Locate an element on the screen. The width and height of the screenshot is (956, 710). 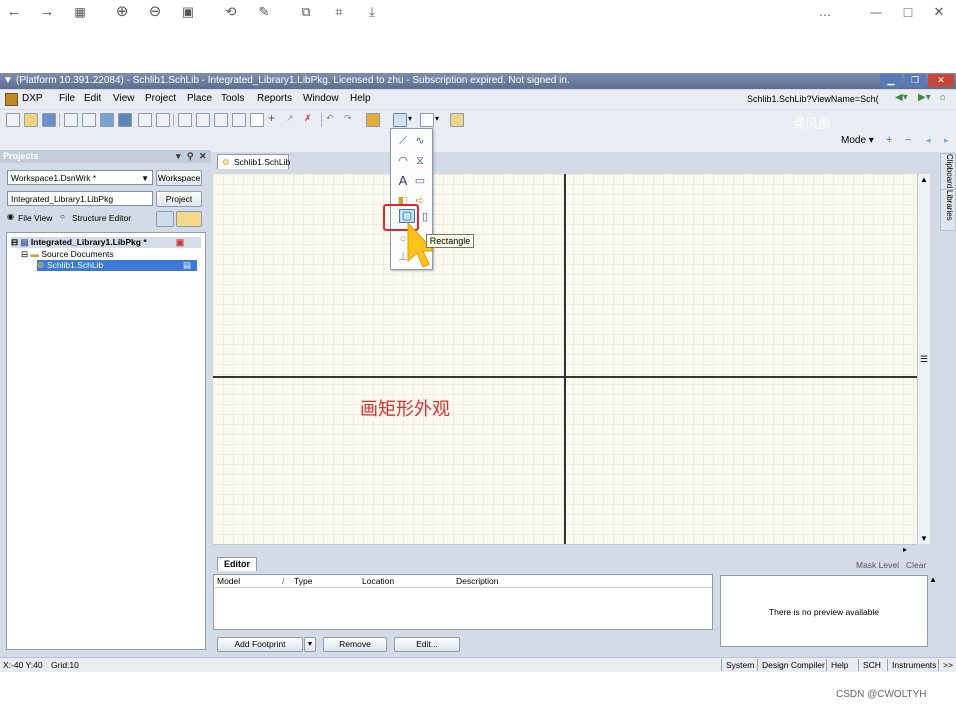
back-arrow-icon: ← is located at coordinates (14, 12).